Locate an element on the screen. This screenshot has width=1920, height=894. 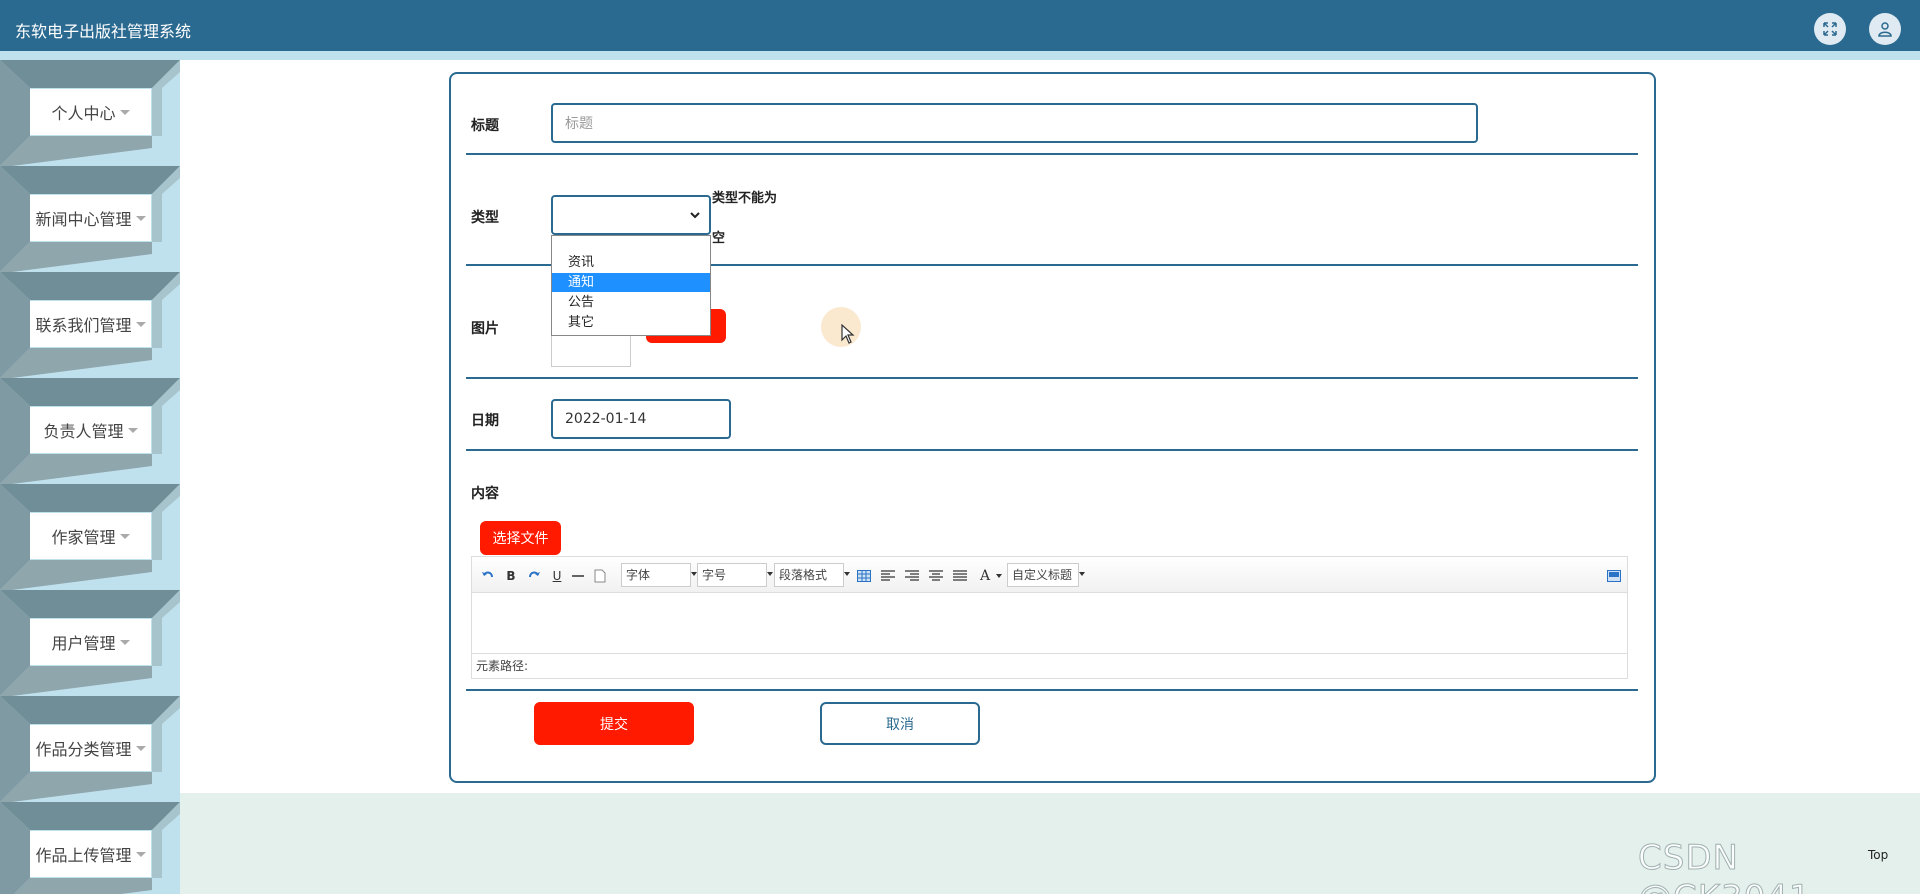
sidebar-item-label: 负责人管理 is located at coordinates (83, 431).